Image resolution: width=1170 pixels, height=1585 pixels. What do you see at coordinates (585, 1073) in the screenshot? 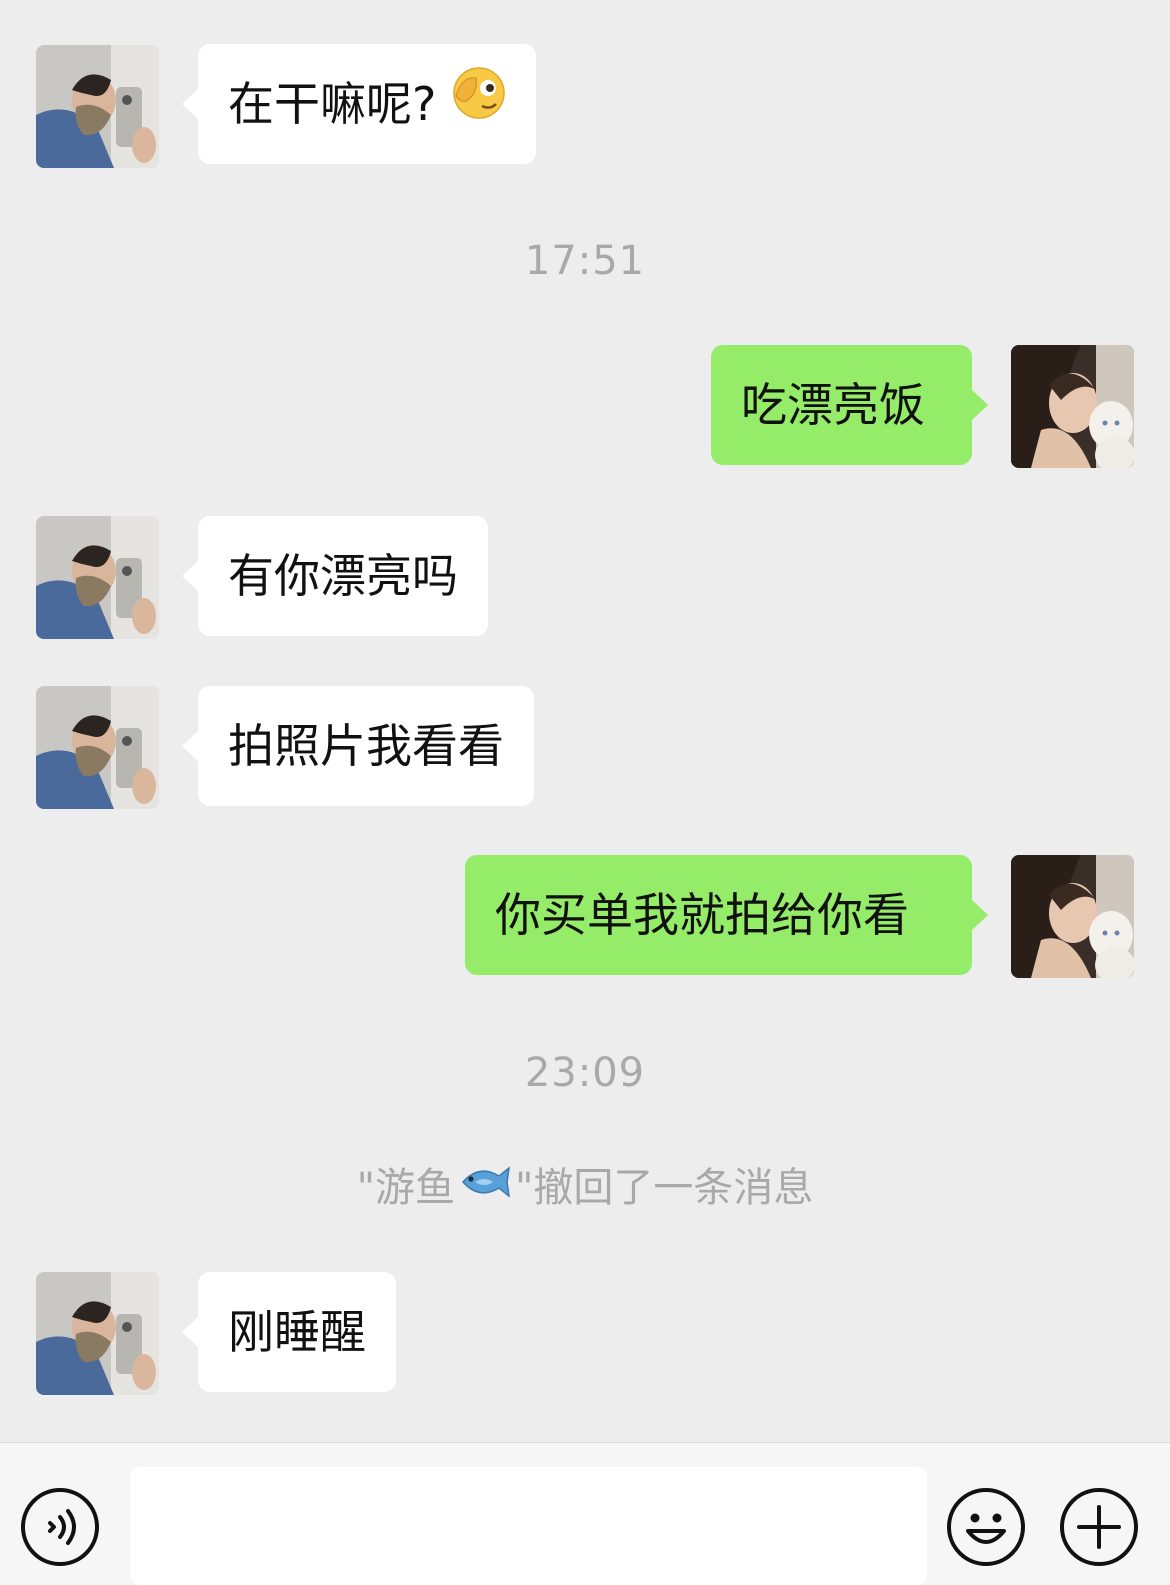
I see `timestamp: 23:09` at bounding box center [585, 1073].